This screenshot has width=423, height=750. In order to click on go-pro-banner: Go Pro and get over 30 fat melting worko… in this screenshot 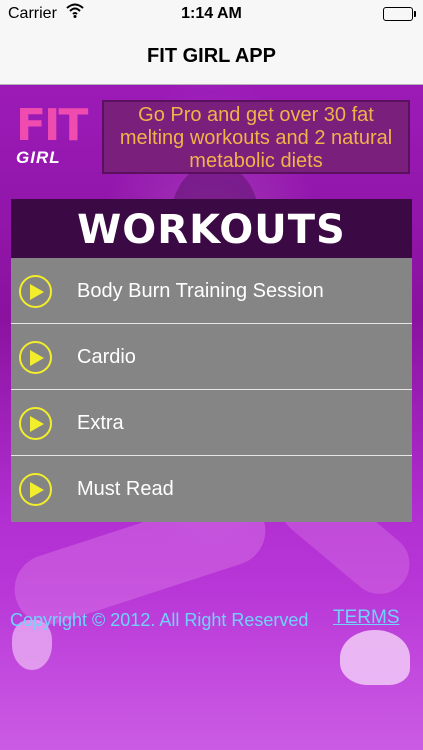, I will do `click(256, 137)`.